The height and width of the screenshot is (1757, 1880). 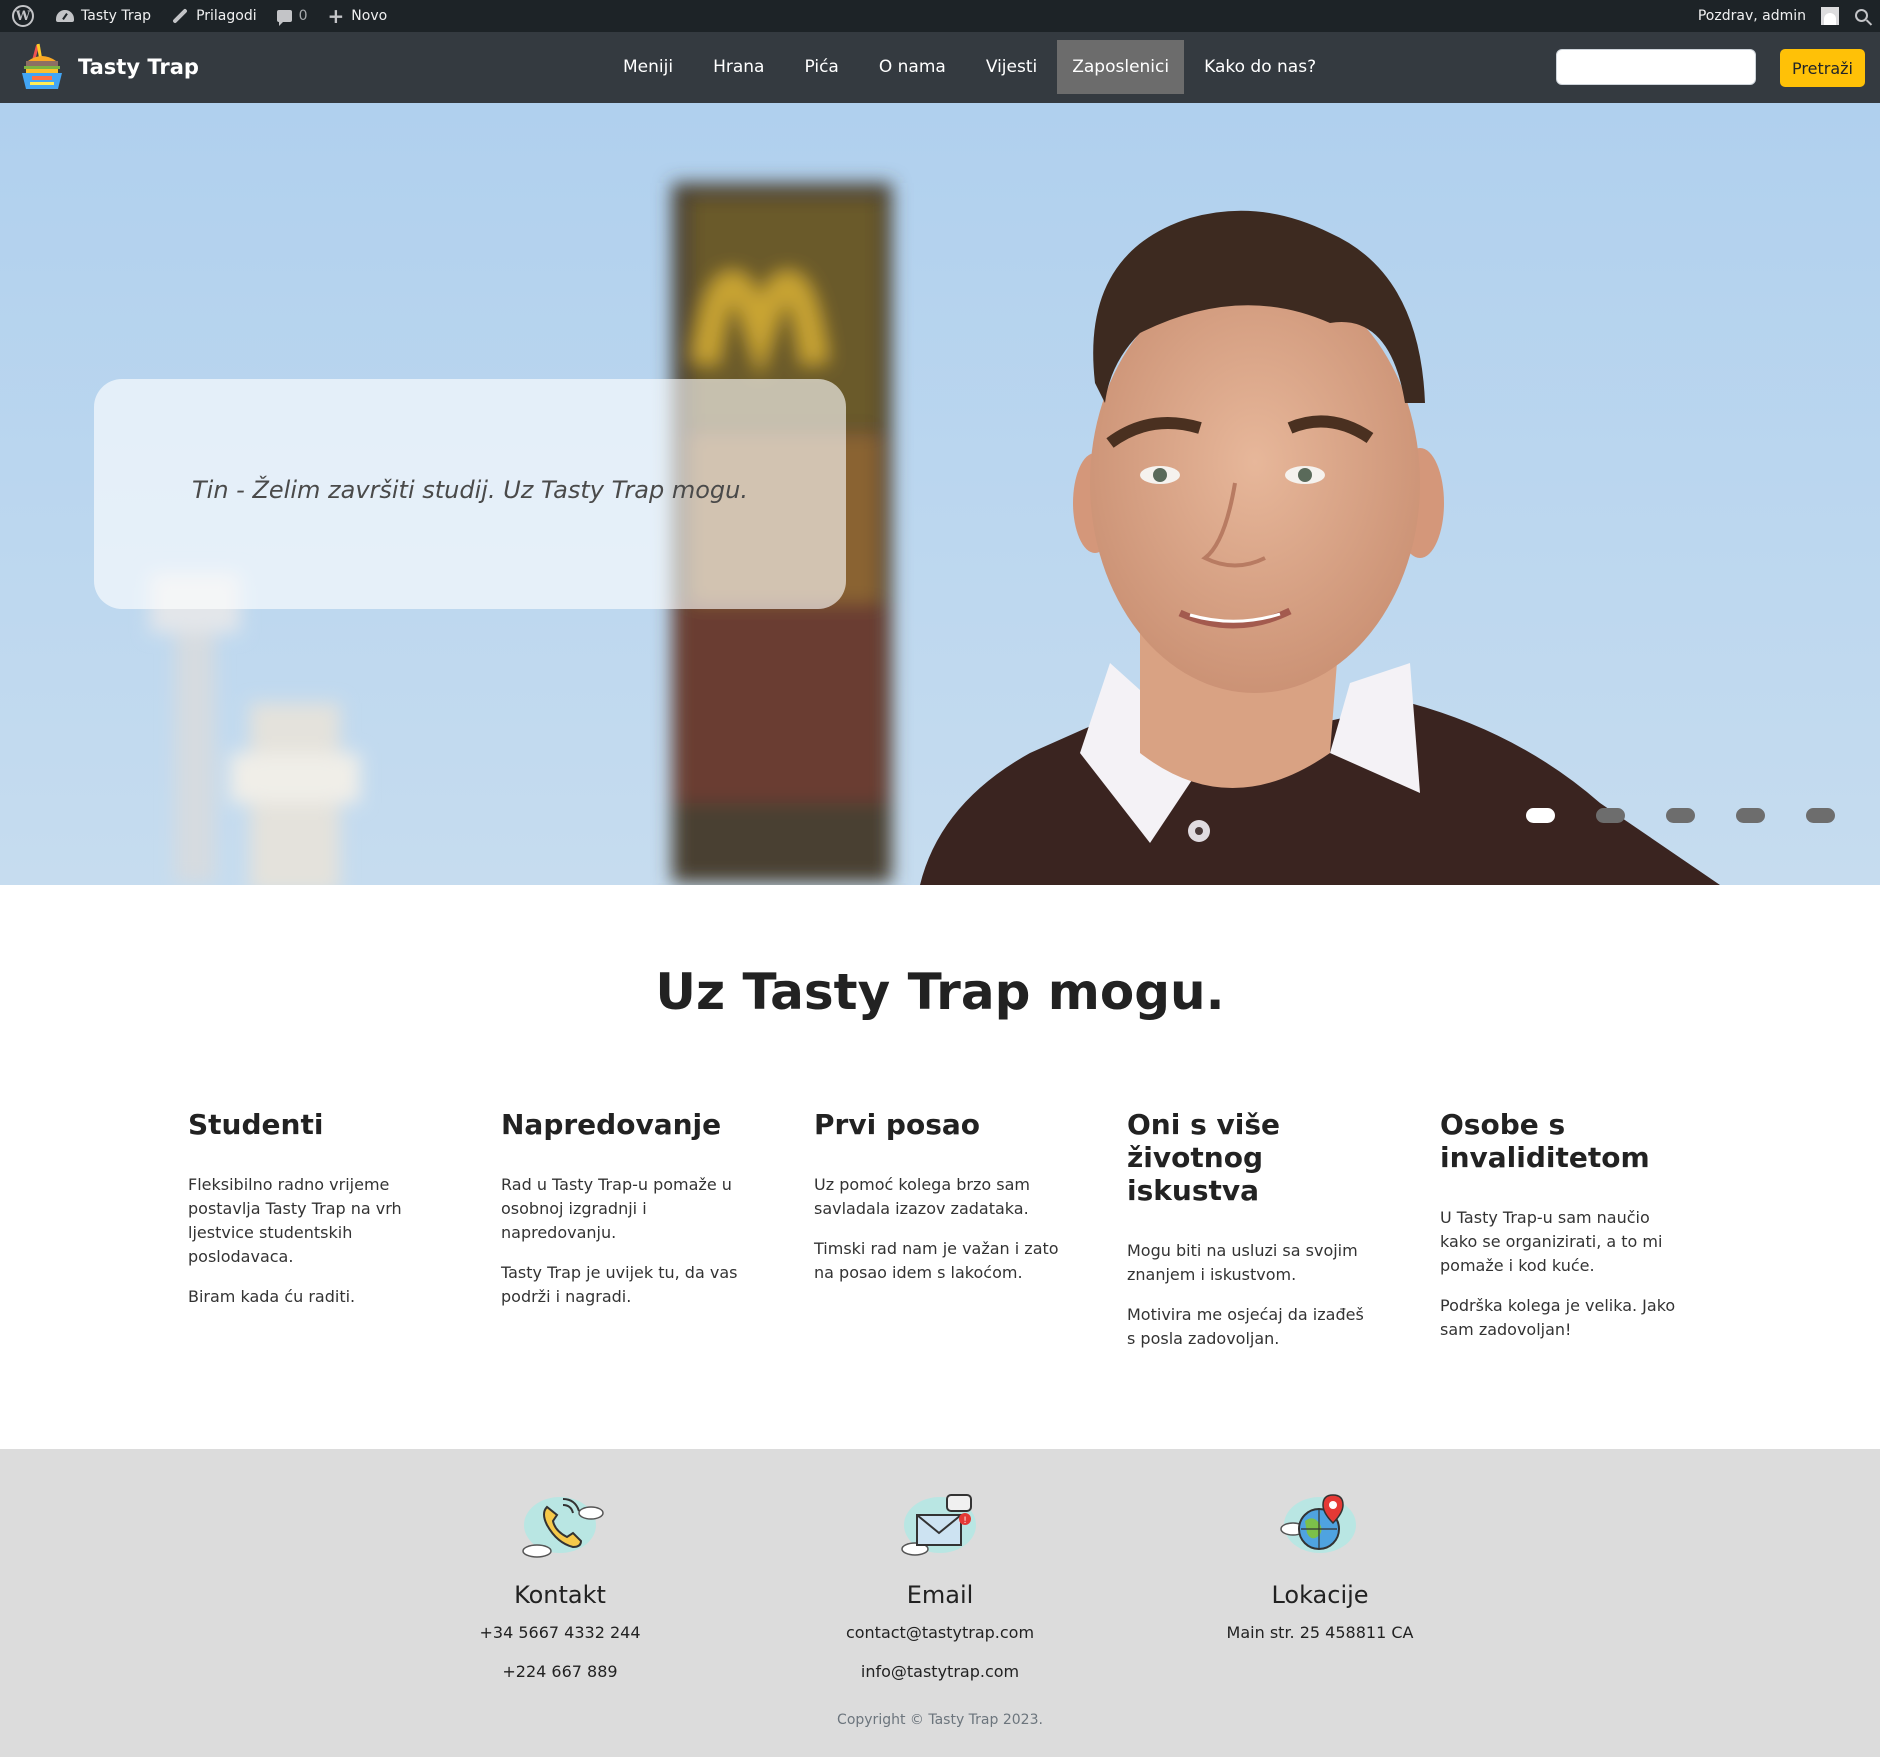 I want to click on footer-contact: Kontakt +34 5667 4332 244 +224 667 889, so click(x=560, y=1583).